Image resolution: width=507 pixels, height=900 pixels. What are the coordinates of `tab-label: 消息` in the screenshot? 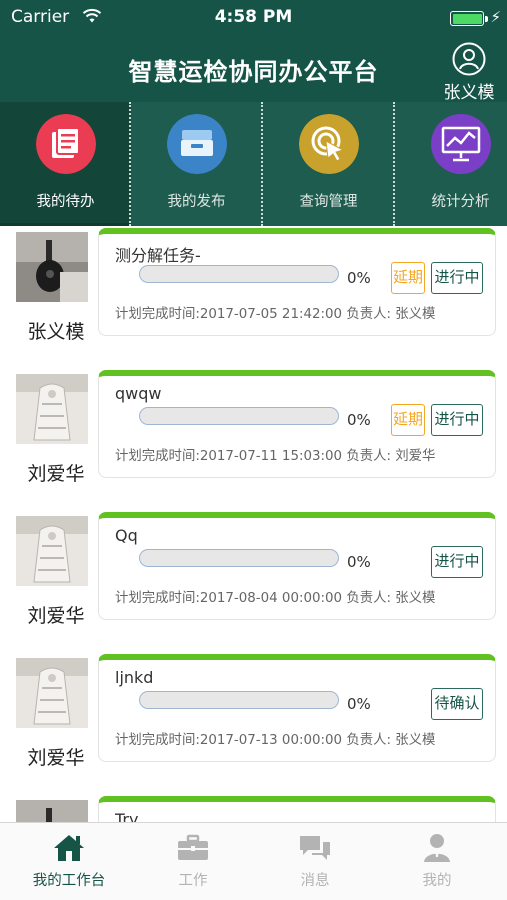 It's located at (315, 881).